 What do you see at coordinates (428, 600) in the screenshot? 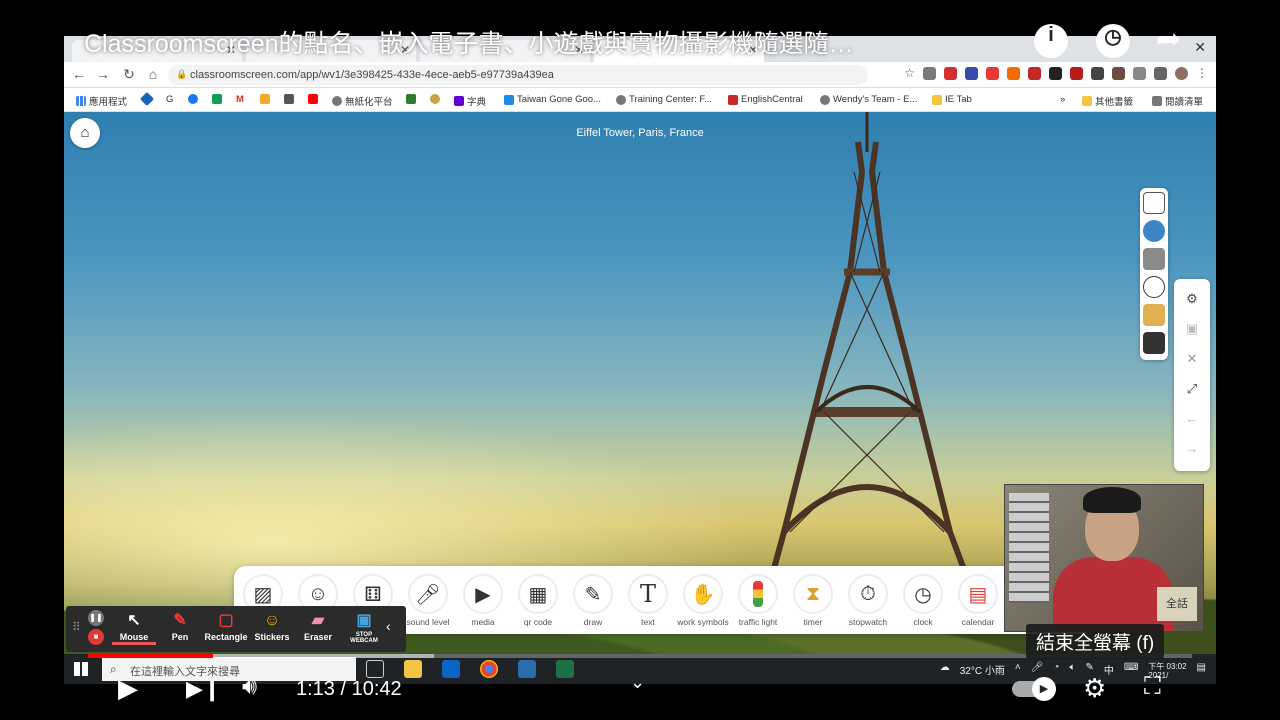
I see `widget-sound-level: 🎤︎ sound level` at bounding box center [428, 600].